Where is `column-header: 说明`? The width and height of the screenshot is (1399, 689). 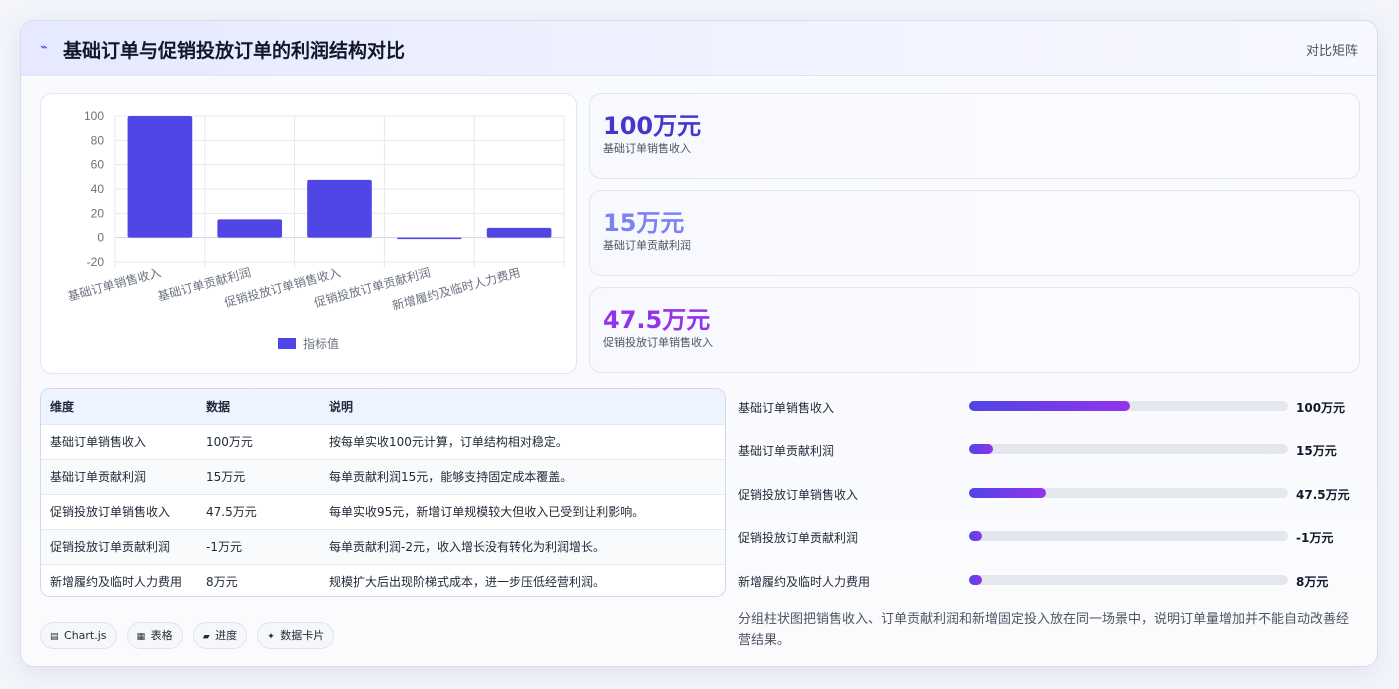
column-header: 说明 is located at coordinates (341, 406).